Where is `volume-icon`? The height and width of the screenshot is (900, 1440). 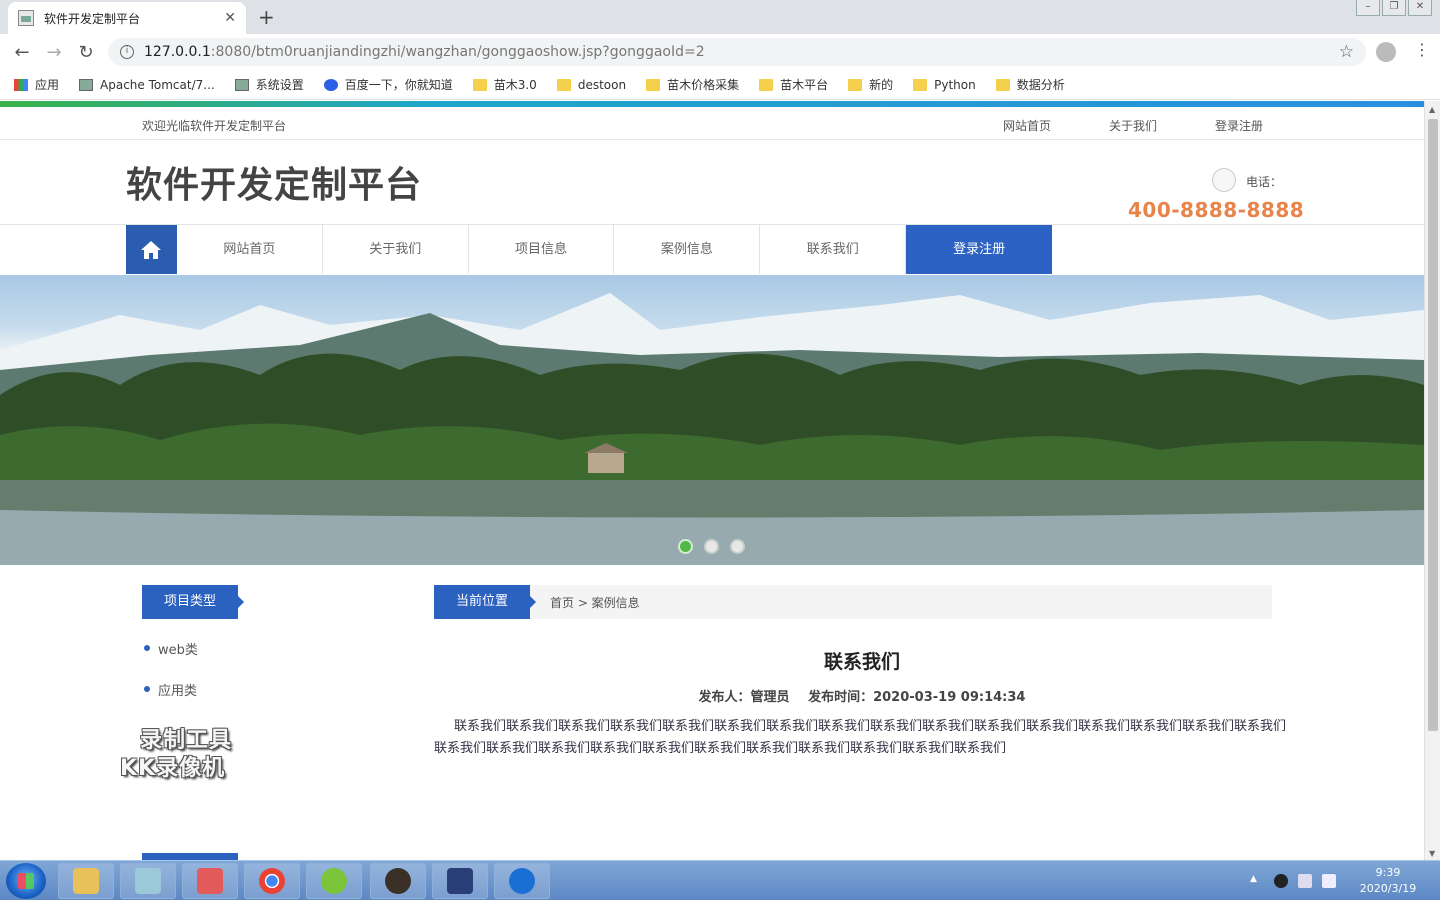
volume-icon is located at coordinates (1329, 881).